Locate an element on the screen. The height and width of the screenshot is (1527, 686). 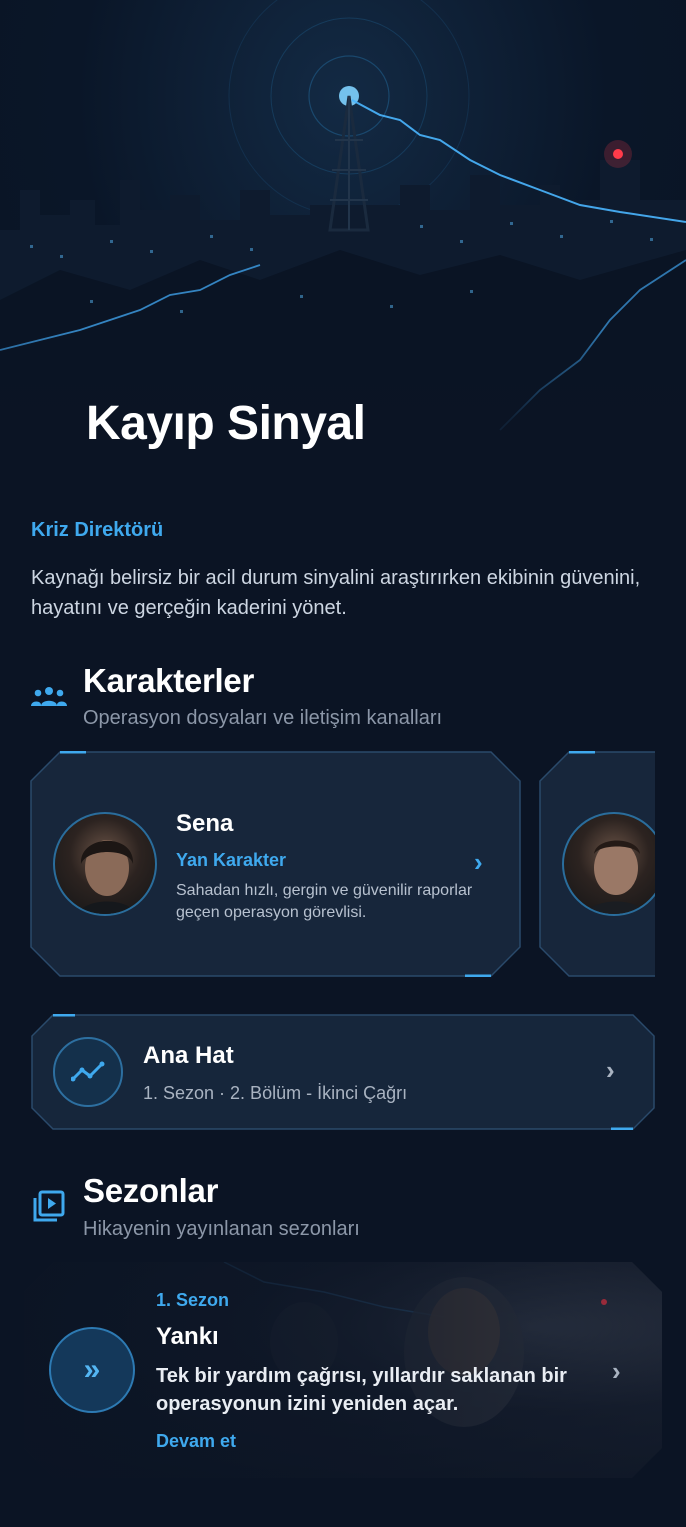
hero-title: Kayıp Sinyal is located at coordinates (226, 423).